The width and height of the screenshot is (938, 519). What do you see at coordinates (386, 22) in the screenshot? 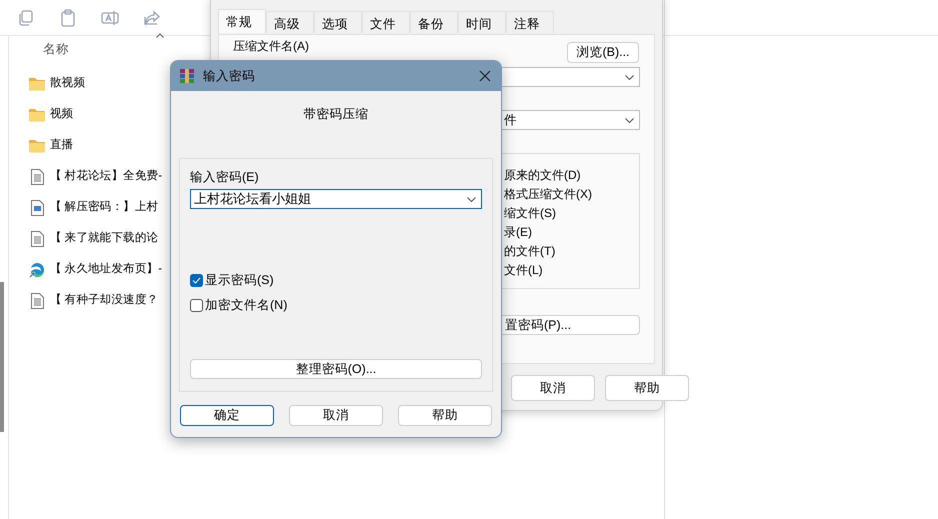
I see `tab: 文件` at bounding box center [386, 22].